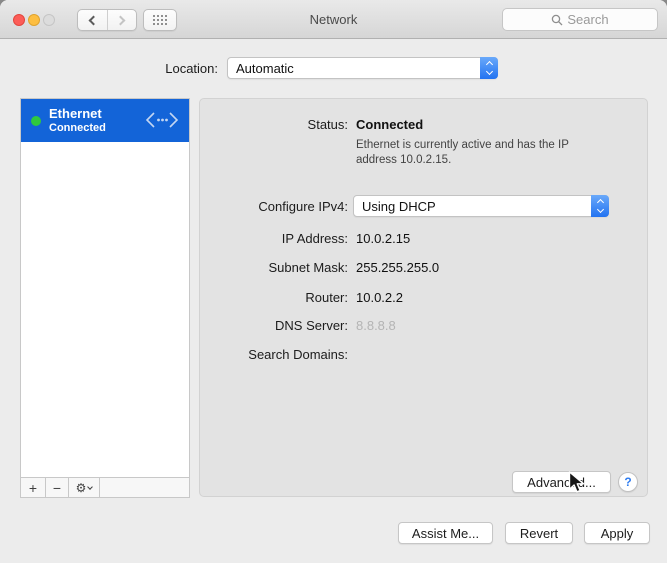  I want to click on configure-ipv4-value: Using DHCP, so click(399, 206).